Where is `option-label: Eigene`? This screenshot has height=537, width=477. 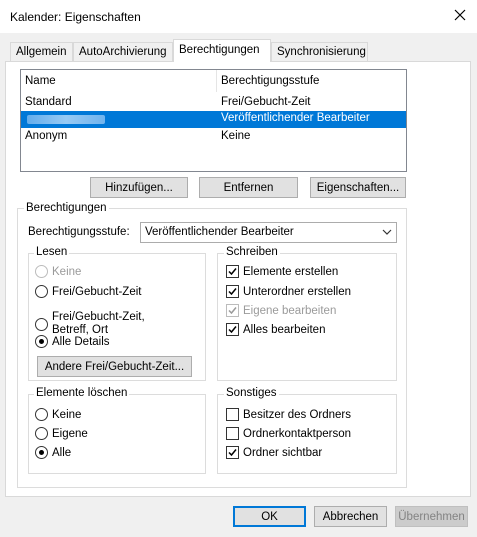
option-label: Eigene is located at coordinates (70, 433).